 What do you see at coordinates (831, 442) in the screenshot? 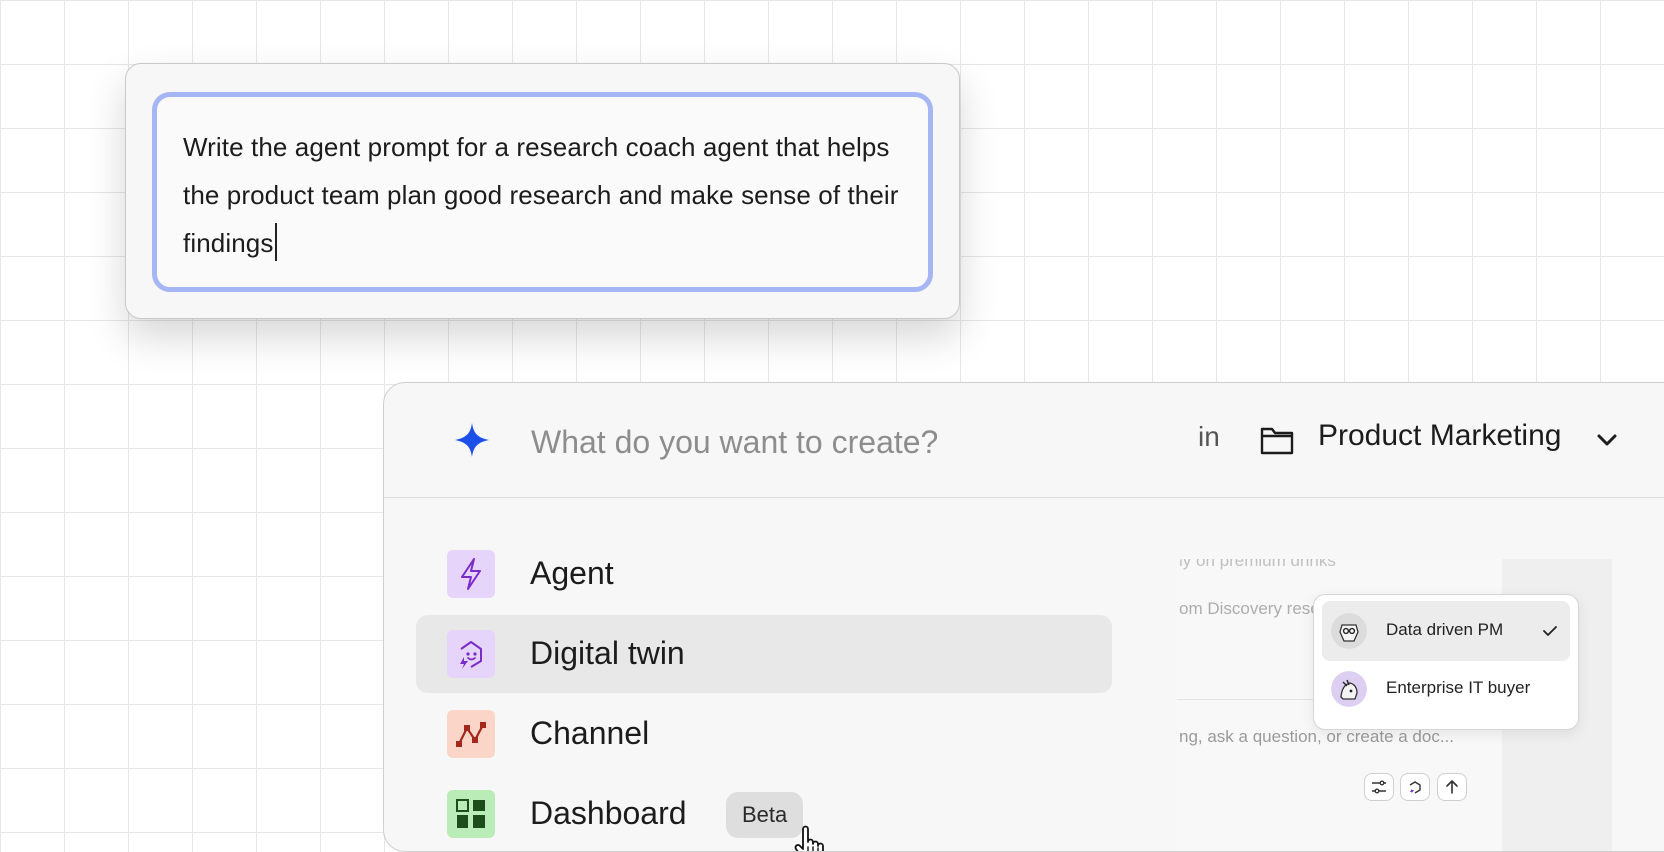
I see `create-search-input` at bounding box center [831, 442].